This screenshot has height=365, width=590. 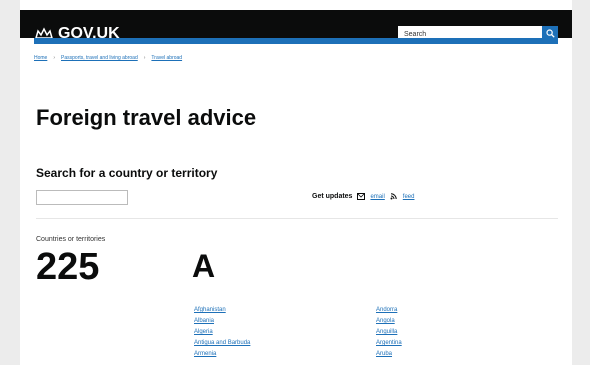 I want to click on country-link: Argentina, so click(x=389, y=343).